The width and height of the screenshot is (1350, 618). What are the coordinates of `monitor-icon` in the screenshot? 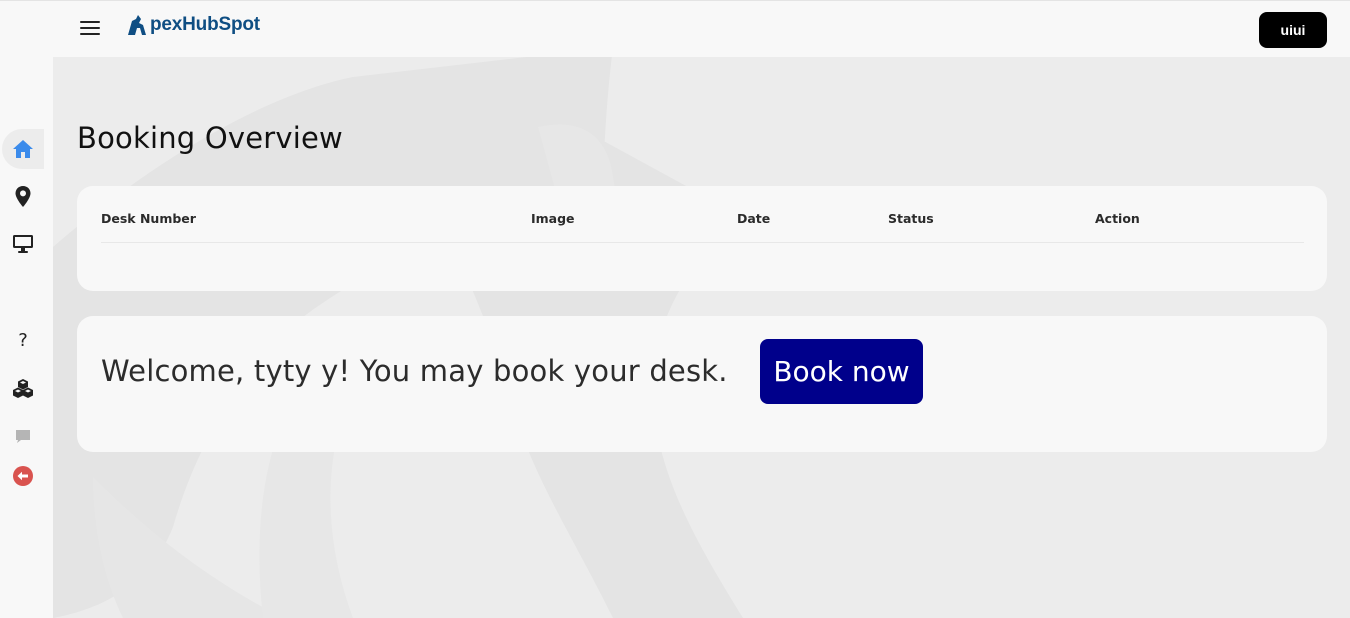 It's located at (23, 244).